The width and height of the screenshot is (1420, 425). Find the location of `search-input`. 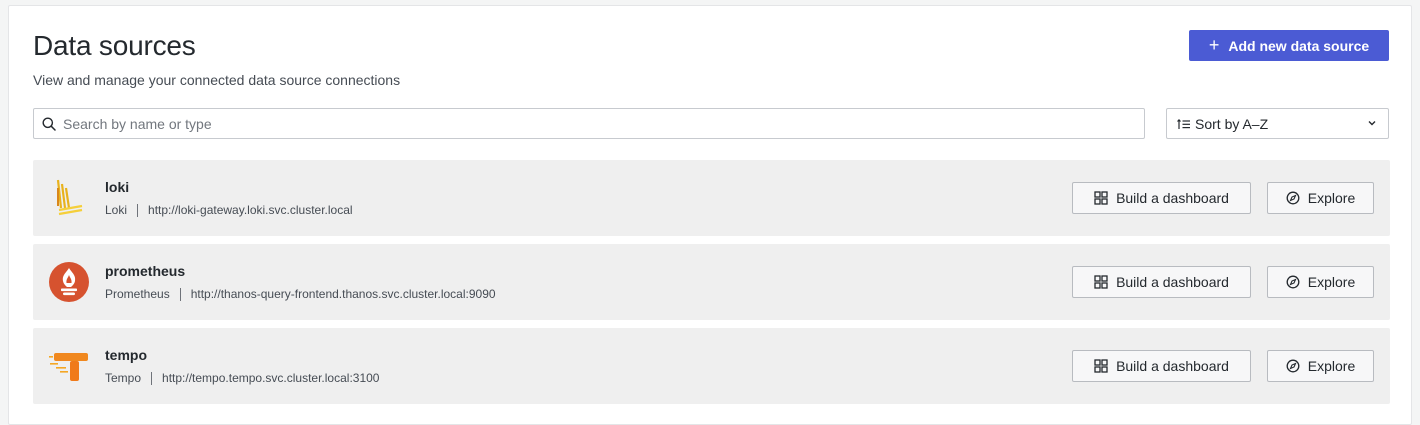

search-input is located at coordinates (603, 123).